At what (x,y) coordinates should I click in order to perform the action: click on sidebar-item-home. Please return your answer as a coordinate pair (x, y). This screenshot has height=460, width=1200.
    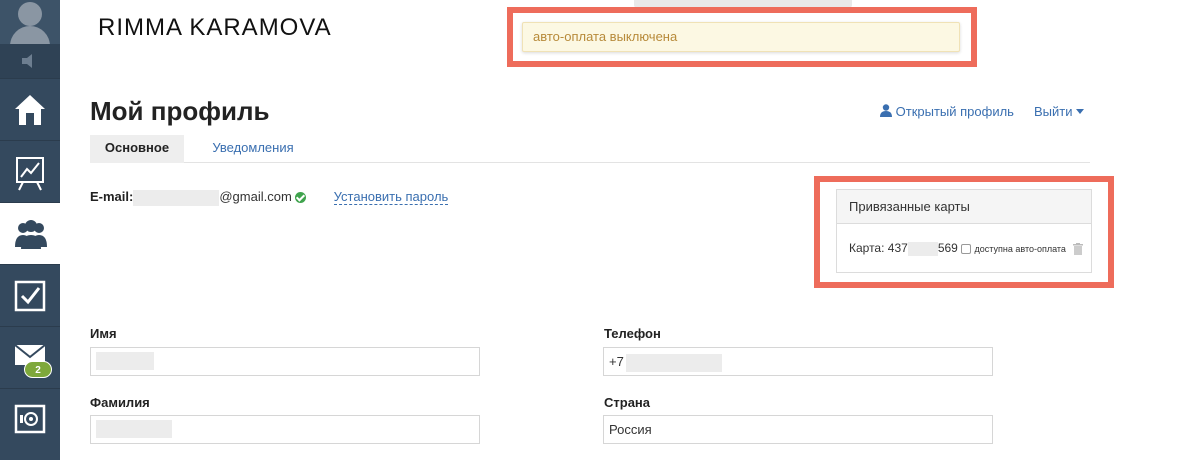
    Looking at the image, I should click on (30, 109).